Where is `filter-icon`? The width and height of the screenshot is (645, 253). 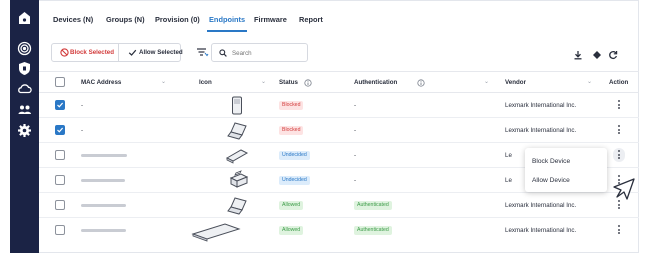
filter-icon is located at coordinates (203, 52).